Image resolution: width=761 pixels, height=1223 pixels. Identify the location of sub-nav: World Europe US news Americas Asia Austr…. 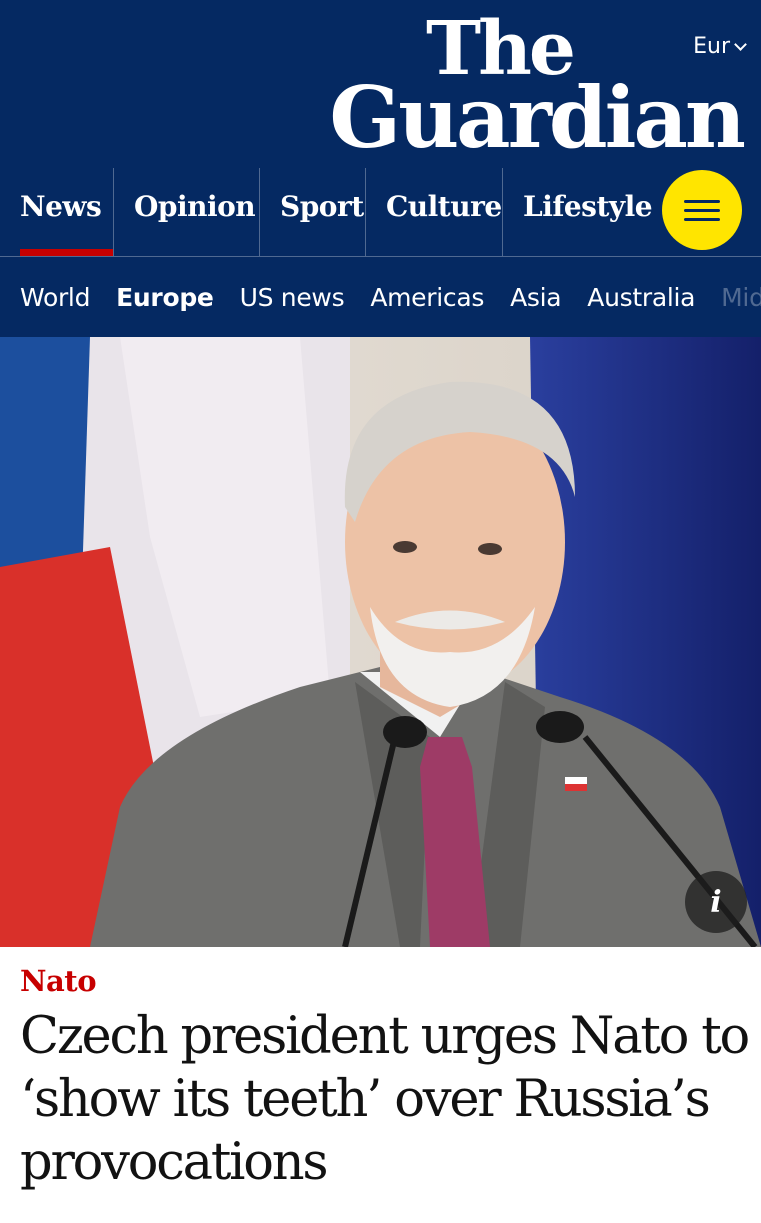
(380, 297).